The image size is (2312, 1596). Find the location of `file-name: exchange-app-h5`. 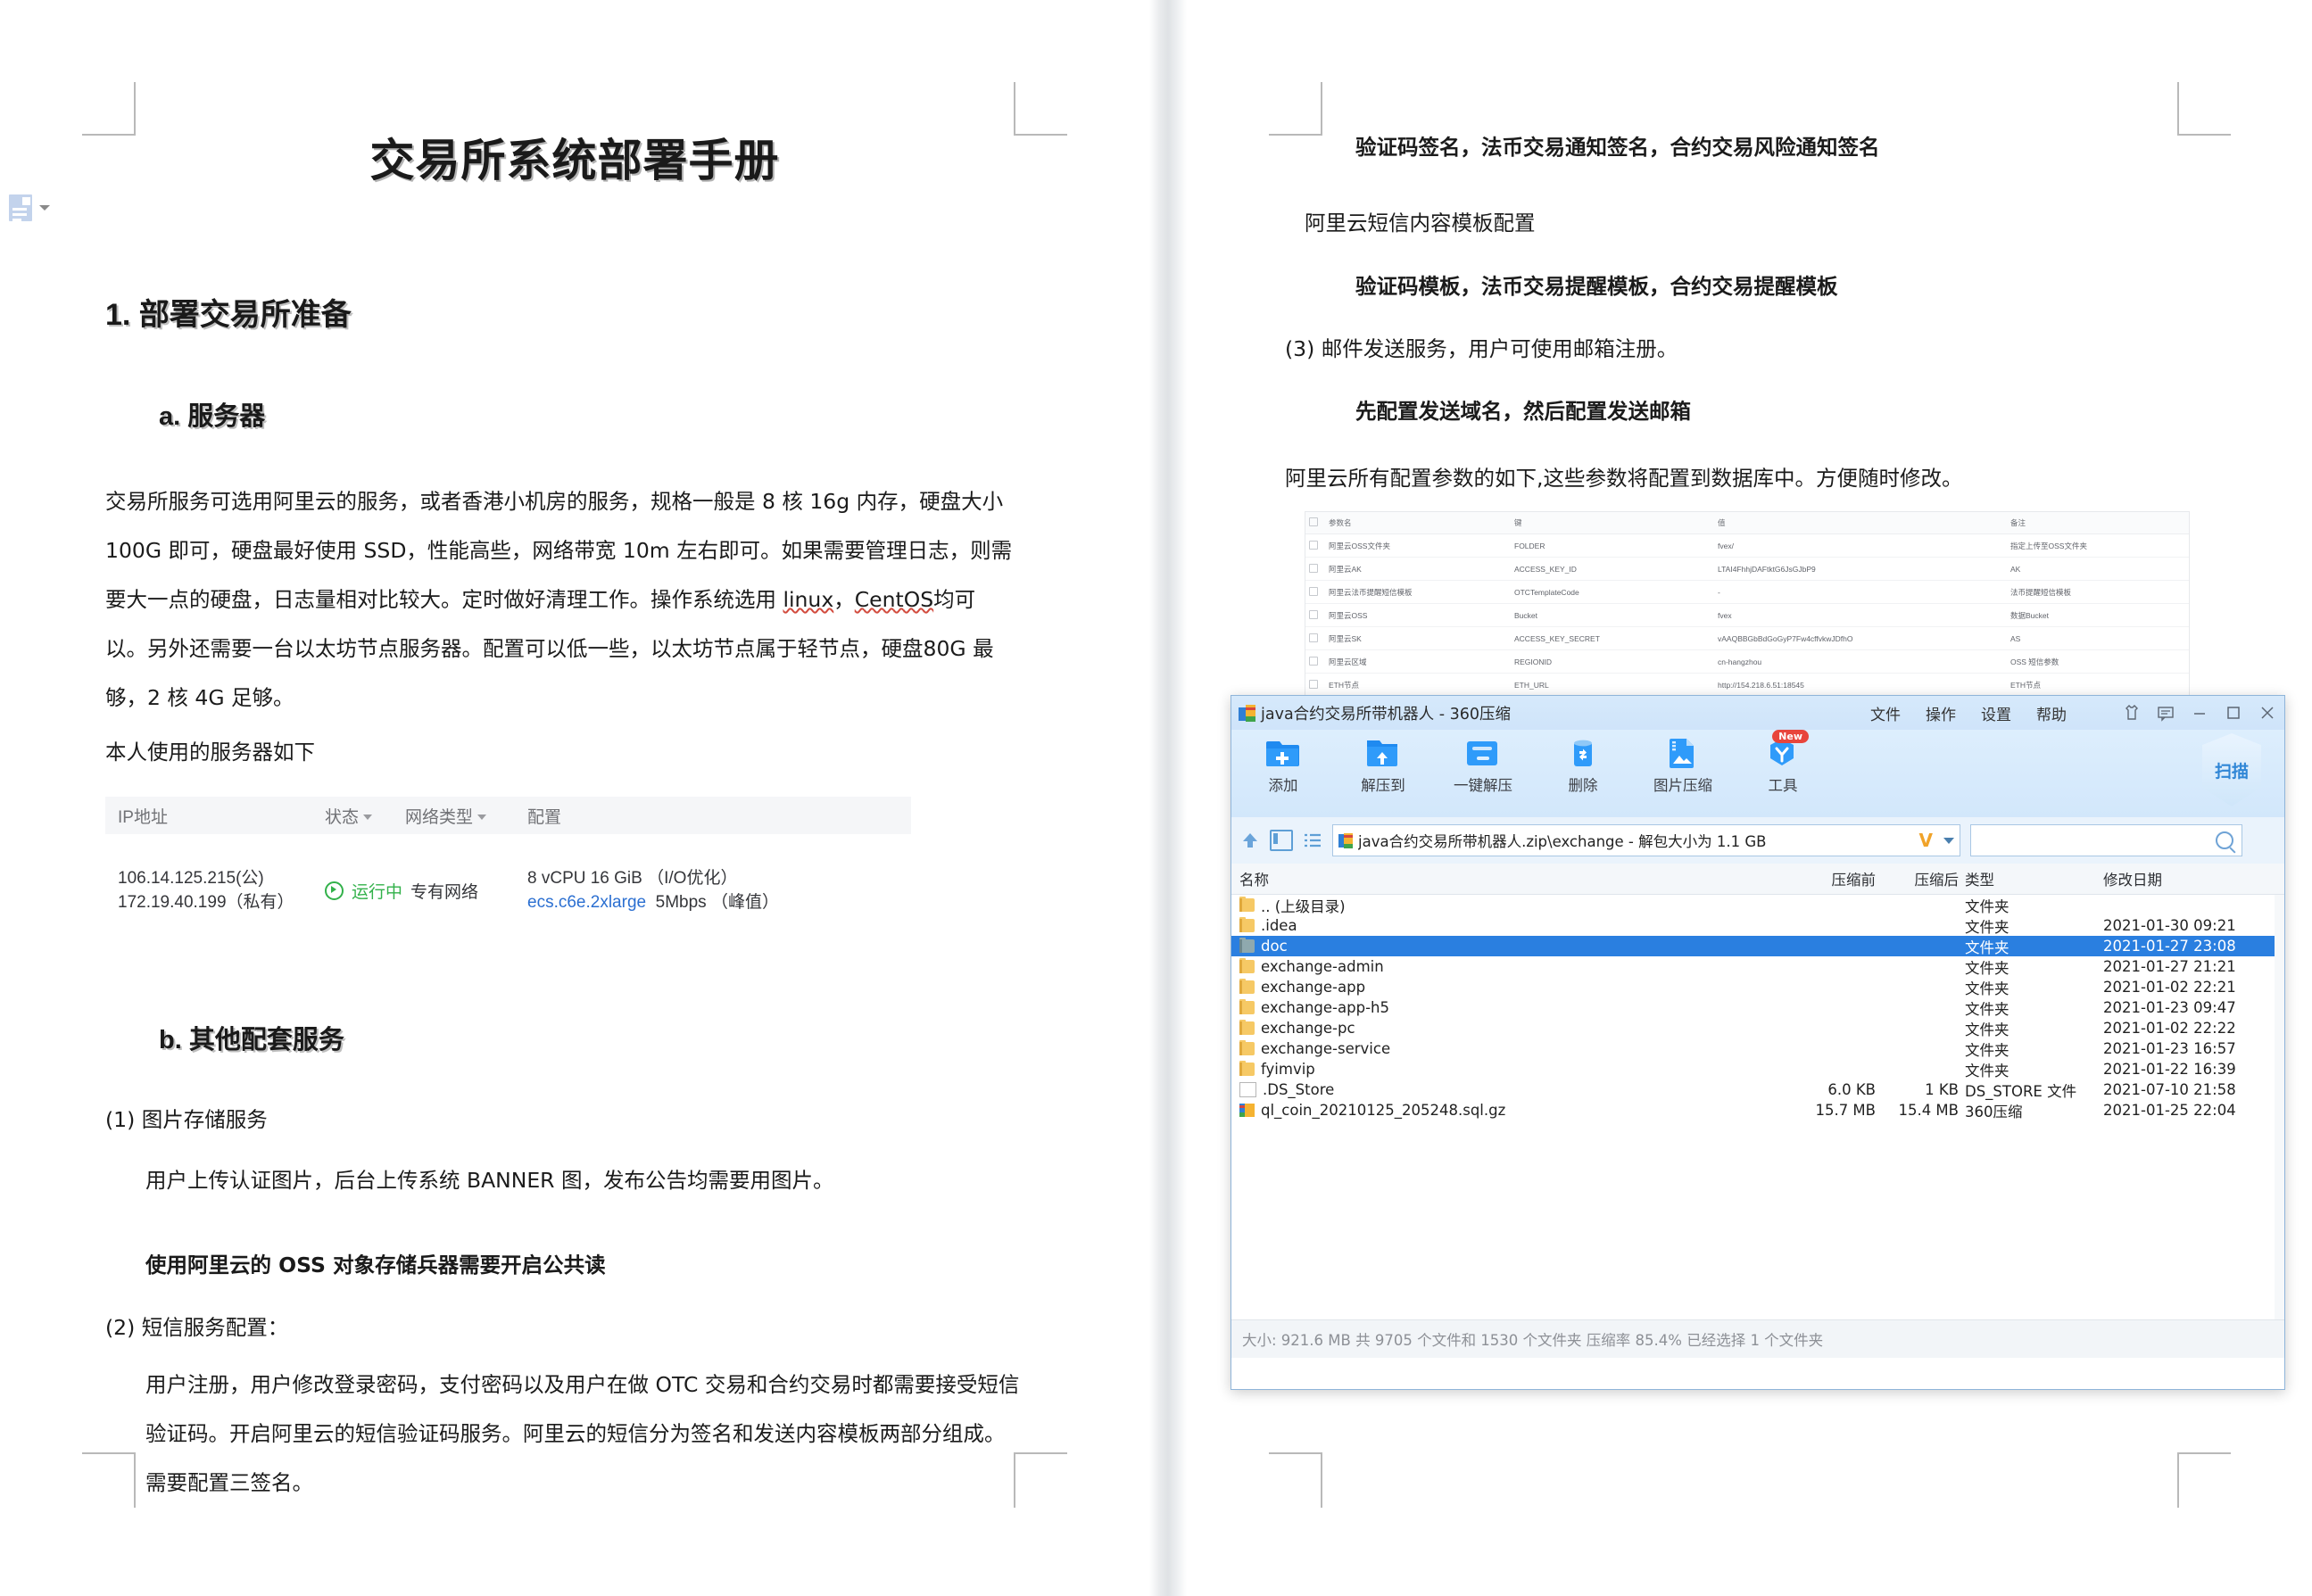

file-name: exchange-app-h5 is located at coordinates (1325, 1007).